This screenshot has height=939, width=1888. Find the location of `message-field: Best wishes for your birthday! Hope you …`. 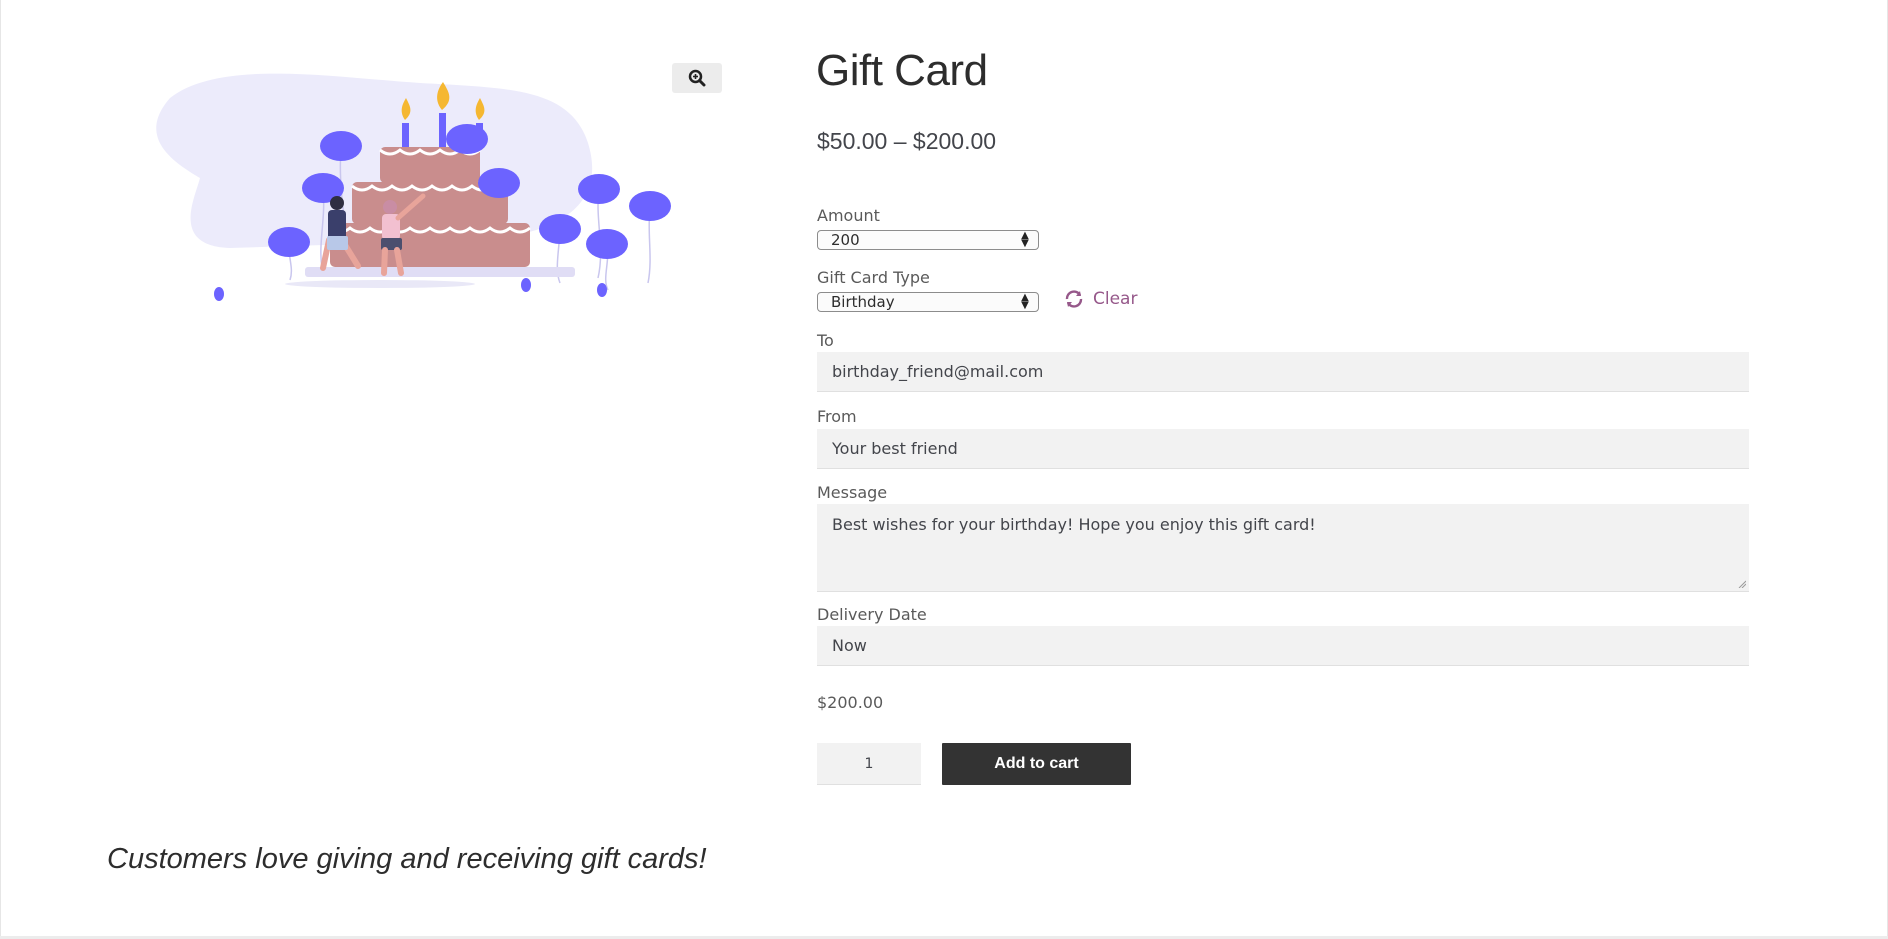

message-field: Best wishes for your birthday! Hope you … is located at coordinates (1283, 548).